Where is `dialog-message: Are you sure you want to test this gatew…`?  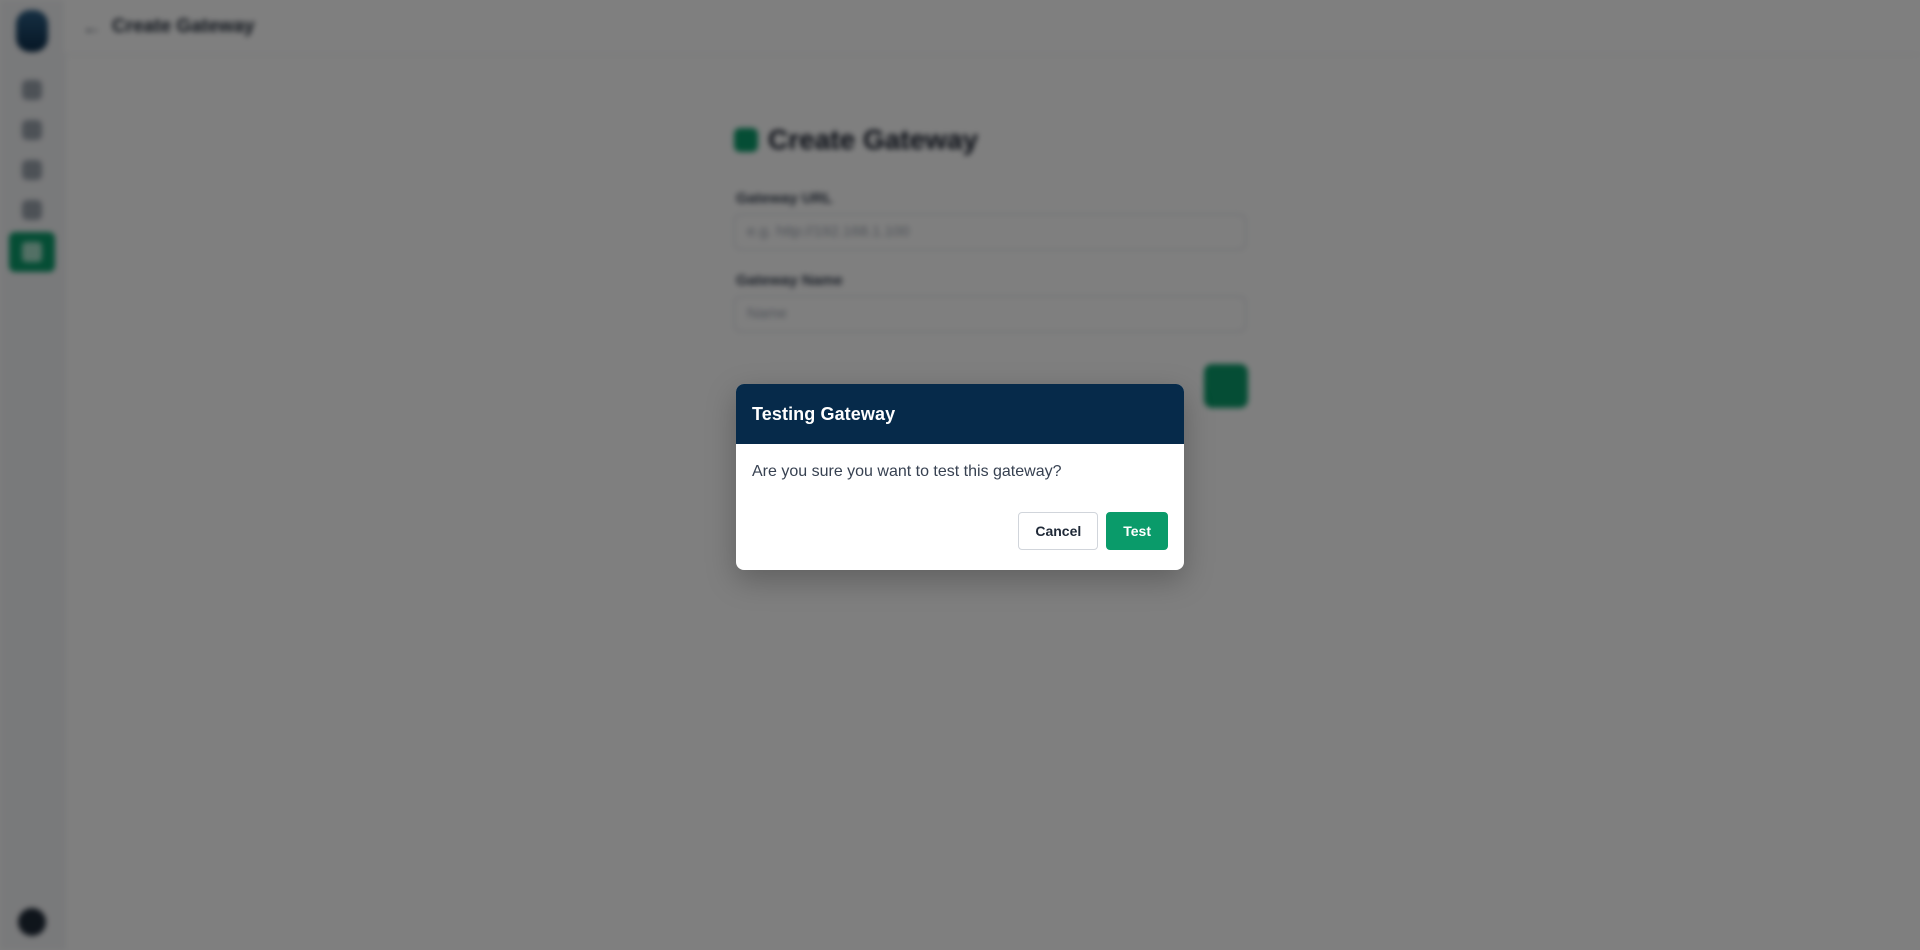
dialog-message: Are you sure you want to test this gatew… is located at coordinates (907, 471).